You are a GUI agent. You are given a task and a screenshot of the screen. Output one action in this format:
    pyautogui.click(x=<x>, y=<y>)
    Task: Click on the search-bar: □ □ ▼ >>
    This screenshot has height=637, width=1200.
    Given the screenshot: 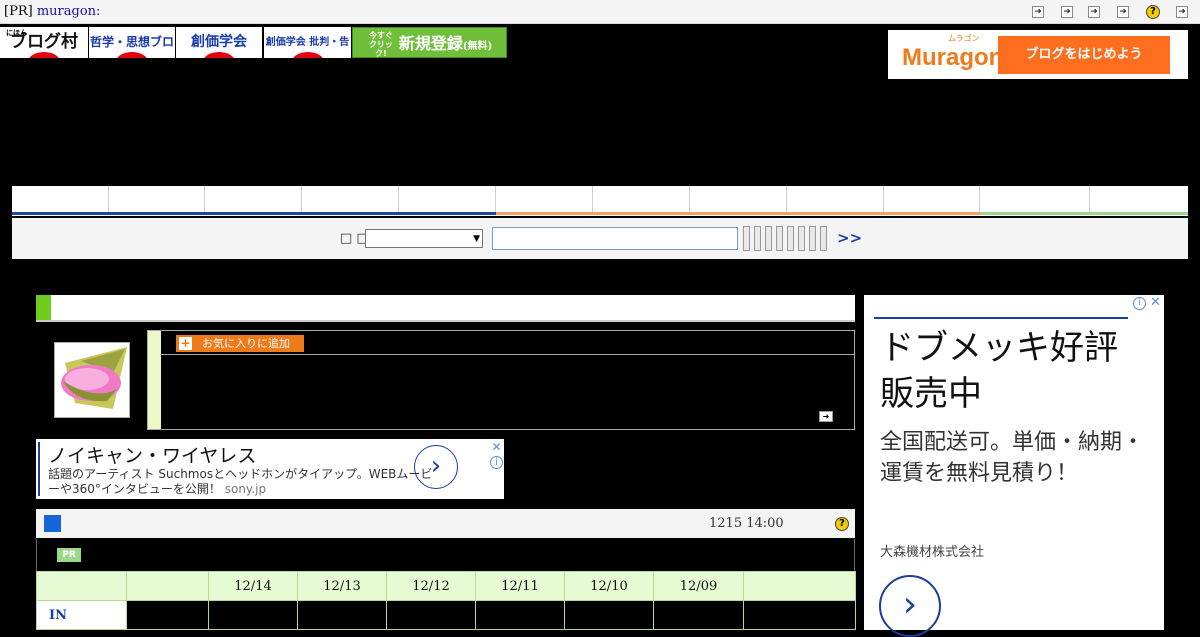 What is the action you would take?
    pyautogui.click(x=600, y=238)
    